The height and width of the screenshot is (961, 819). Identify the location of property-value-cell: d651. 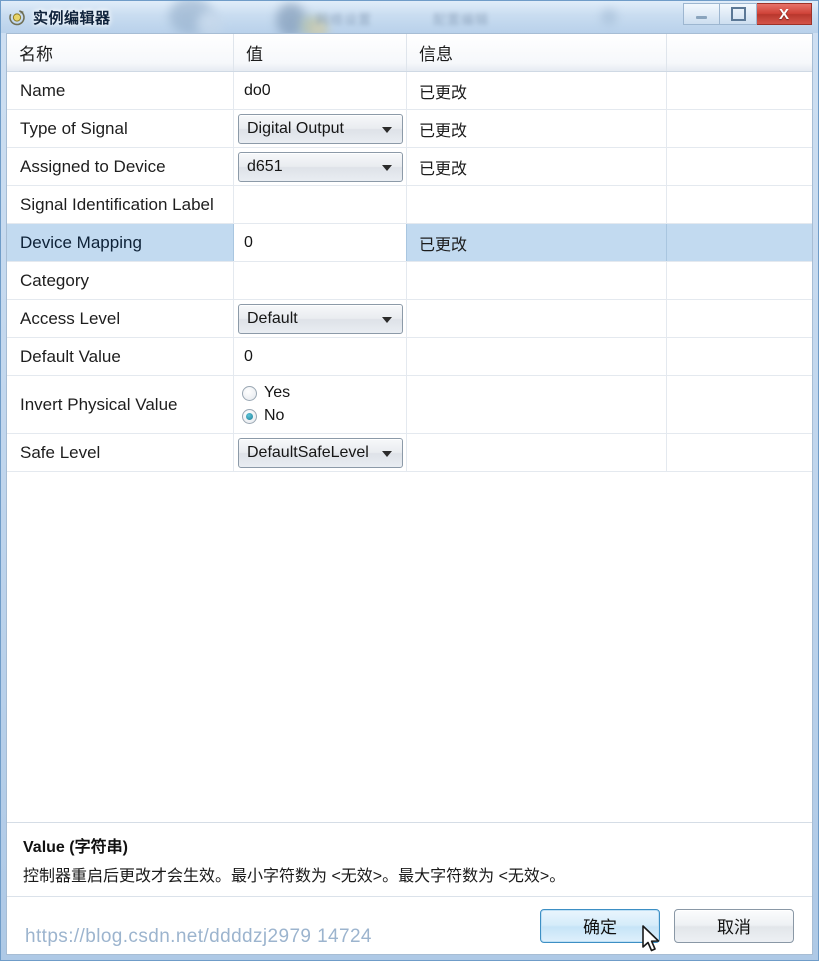
(320, 166).